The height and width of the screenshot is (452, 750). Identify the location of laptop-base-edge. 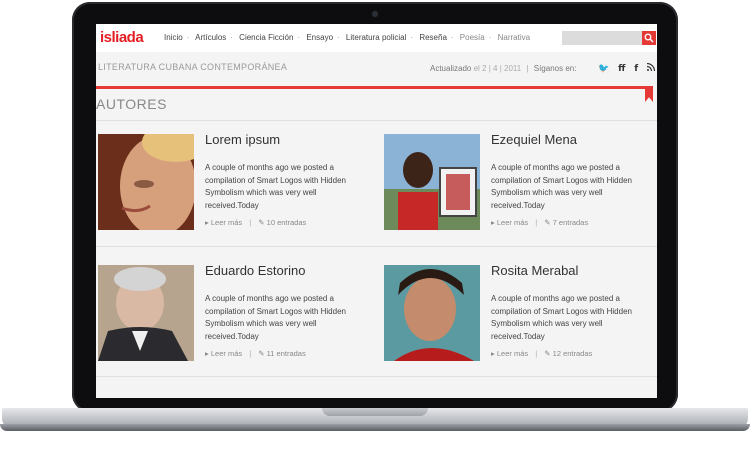
(375, 427).